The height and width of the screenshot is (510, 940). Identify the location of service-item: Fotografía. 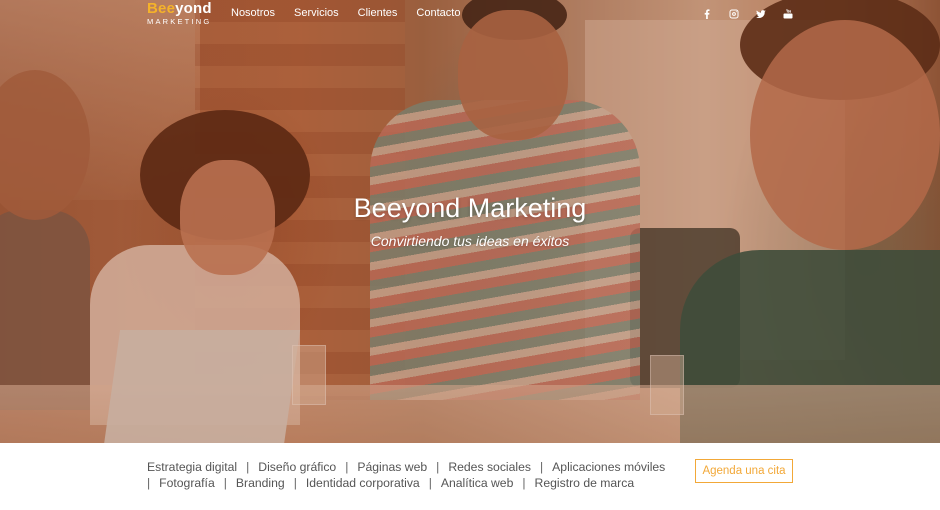
(187, 483).